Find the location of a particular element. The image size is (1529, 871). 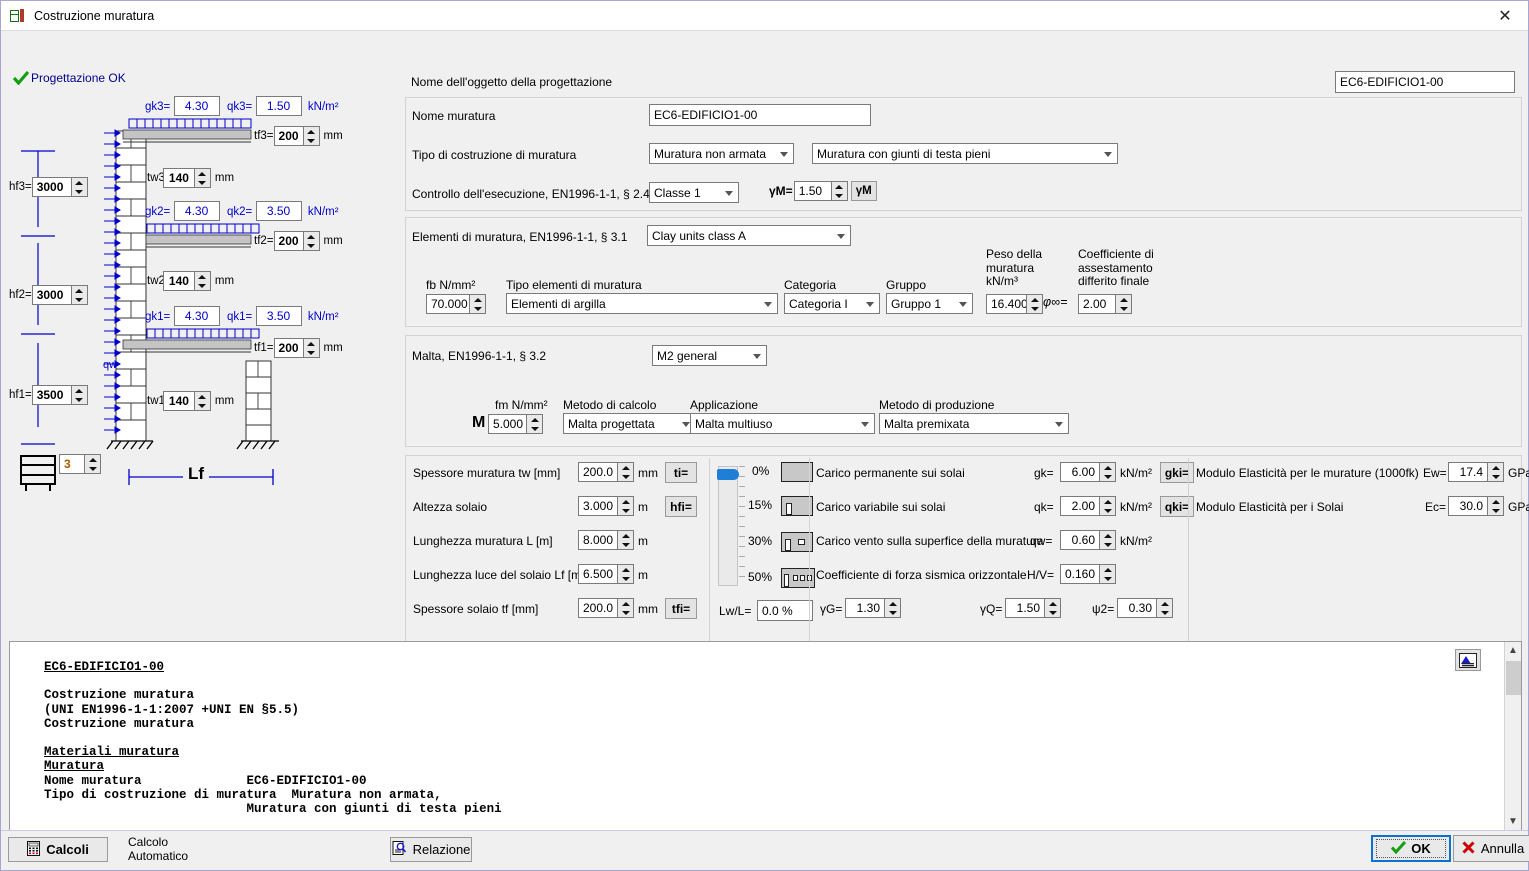

phi-value: 2.00 is located at coordinates (1097, 304).